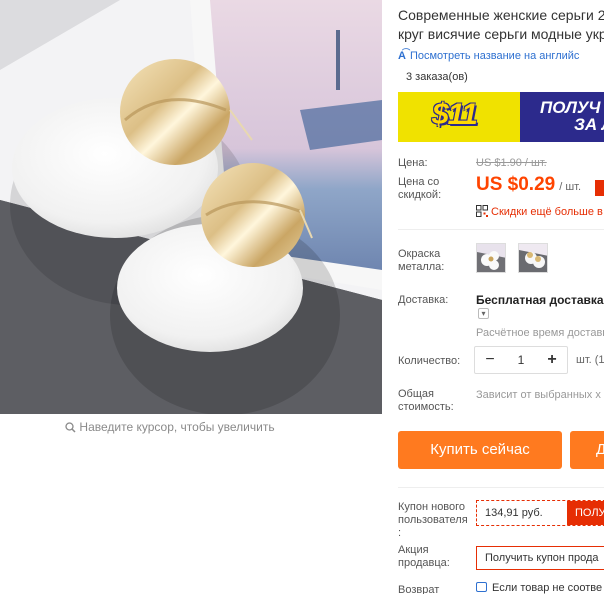  I want to click on promo-banner-amount: $11, so click(455, 114).